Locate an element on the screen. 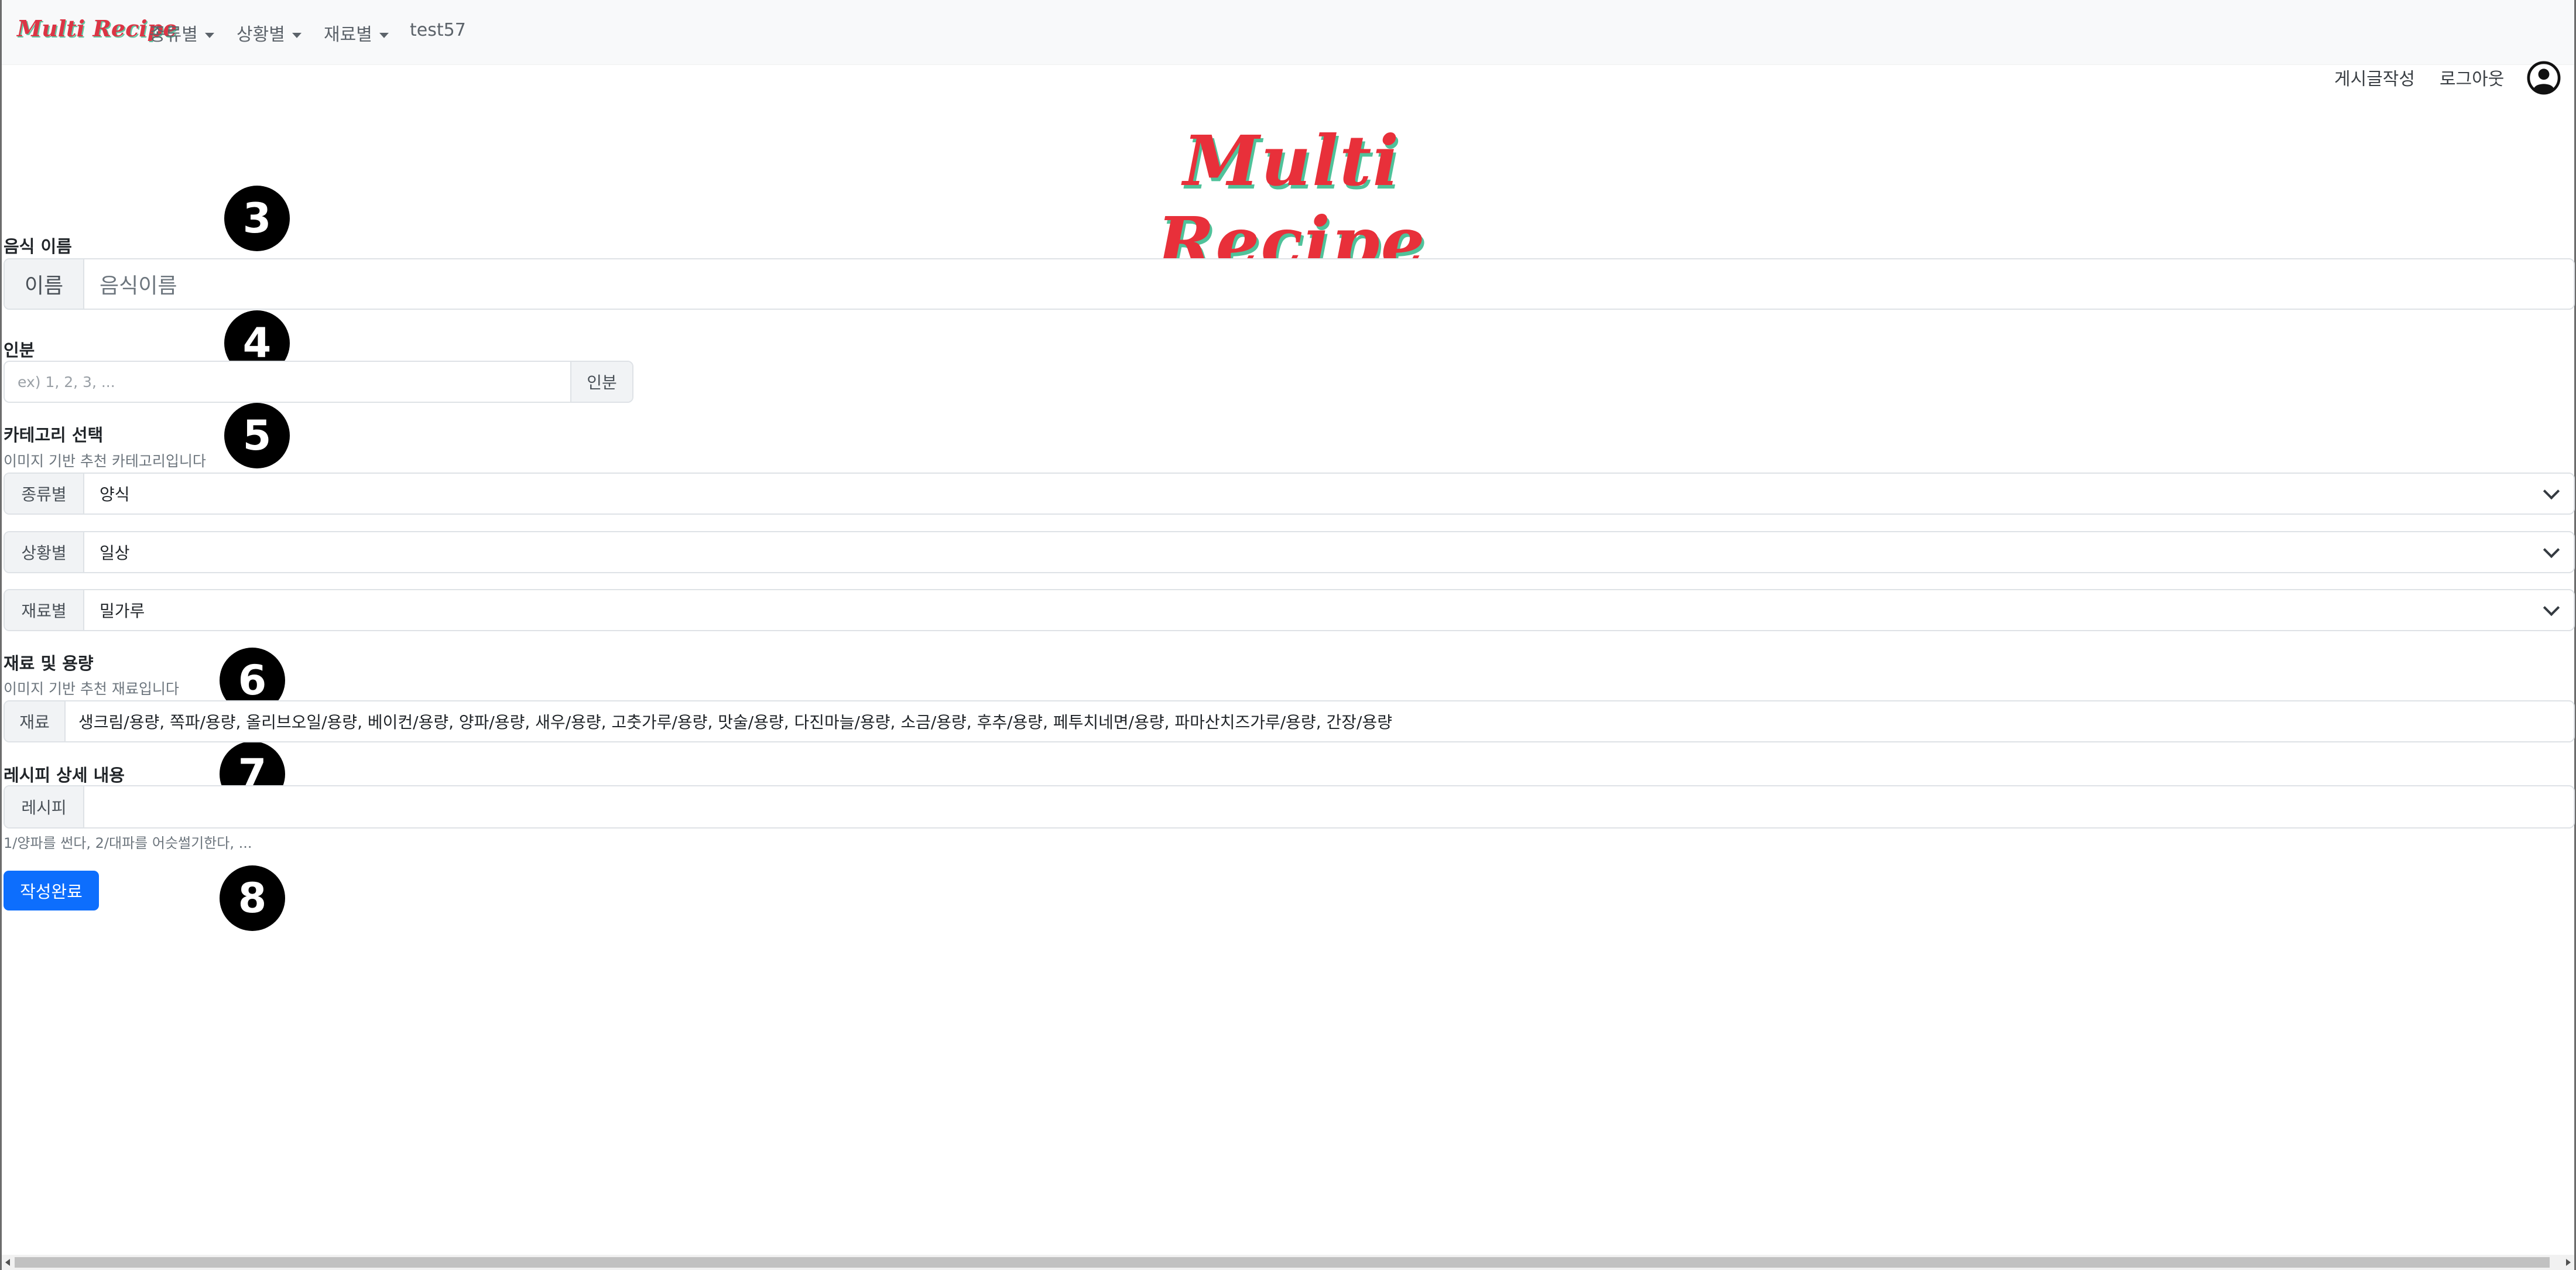 This screenshot has width=2576, height=1270. select-addon: 상황별 is located at coordinates (44, 552).